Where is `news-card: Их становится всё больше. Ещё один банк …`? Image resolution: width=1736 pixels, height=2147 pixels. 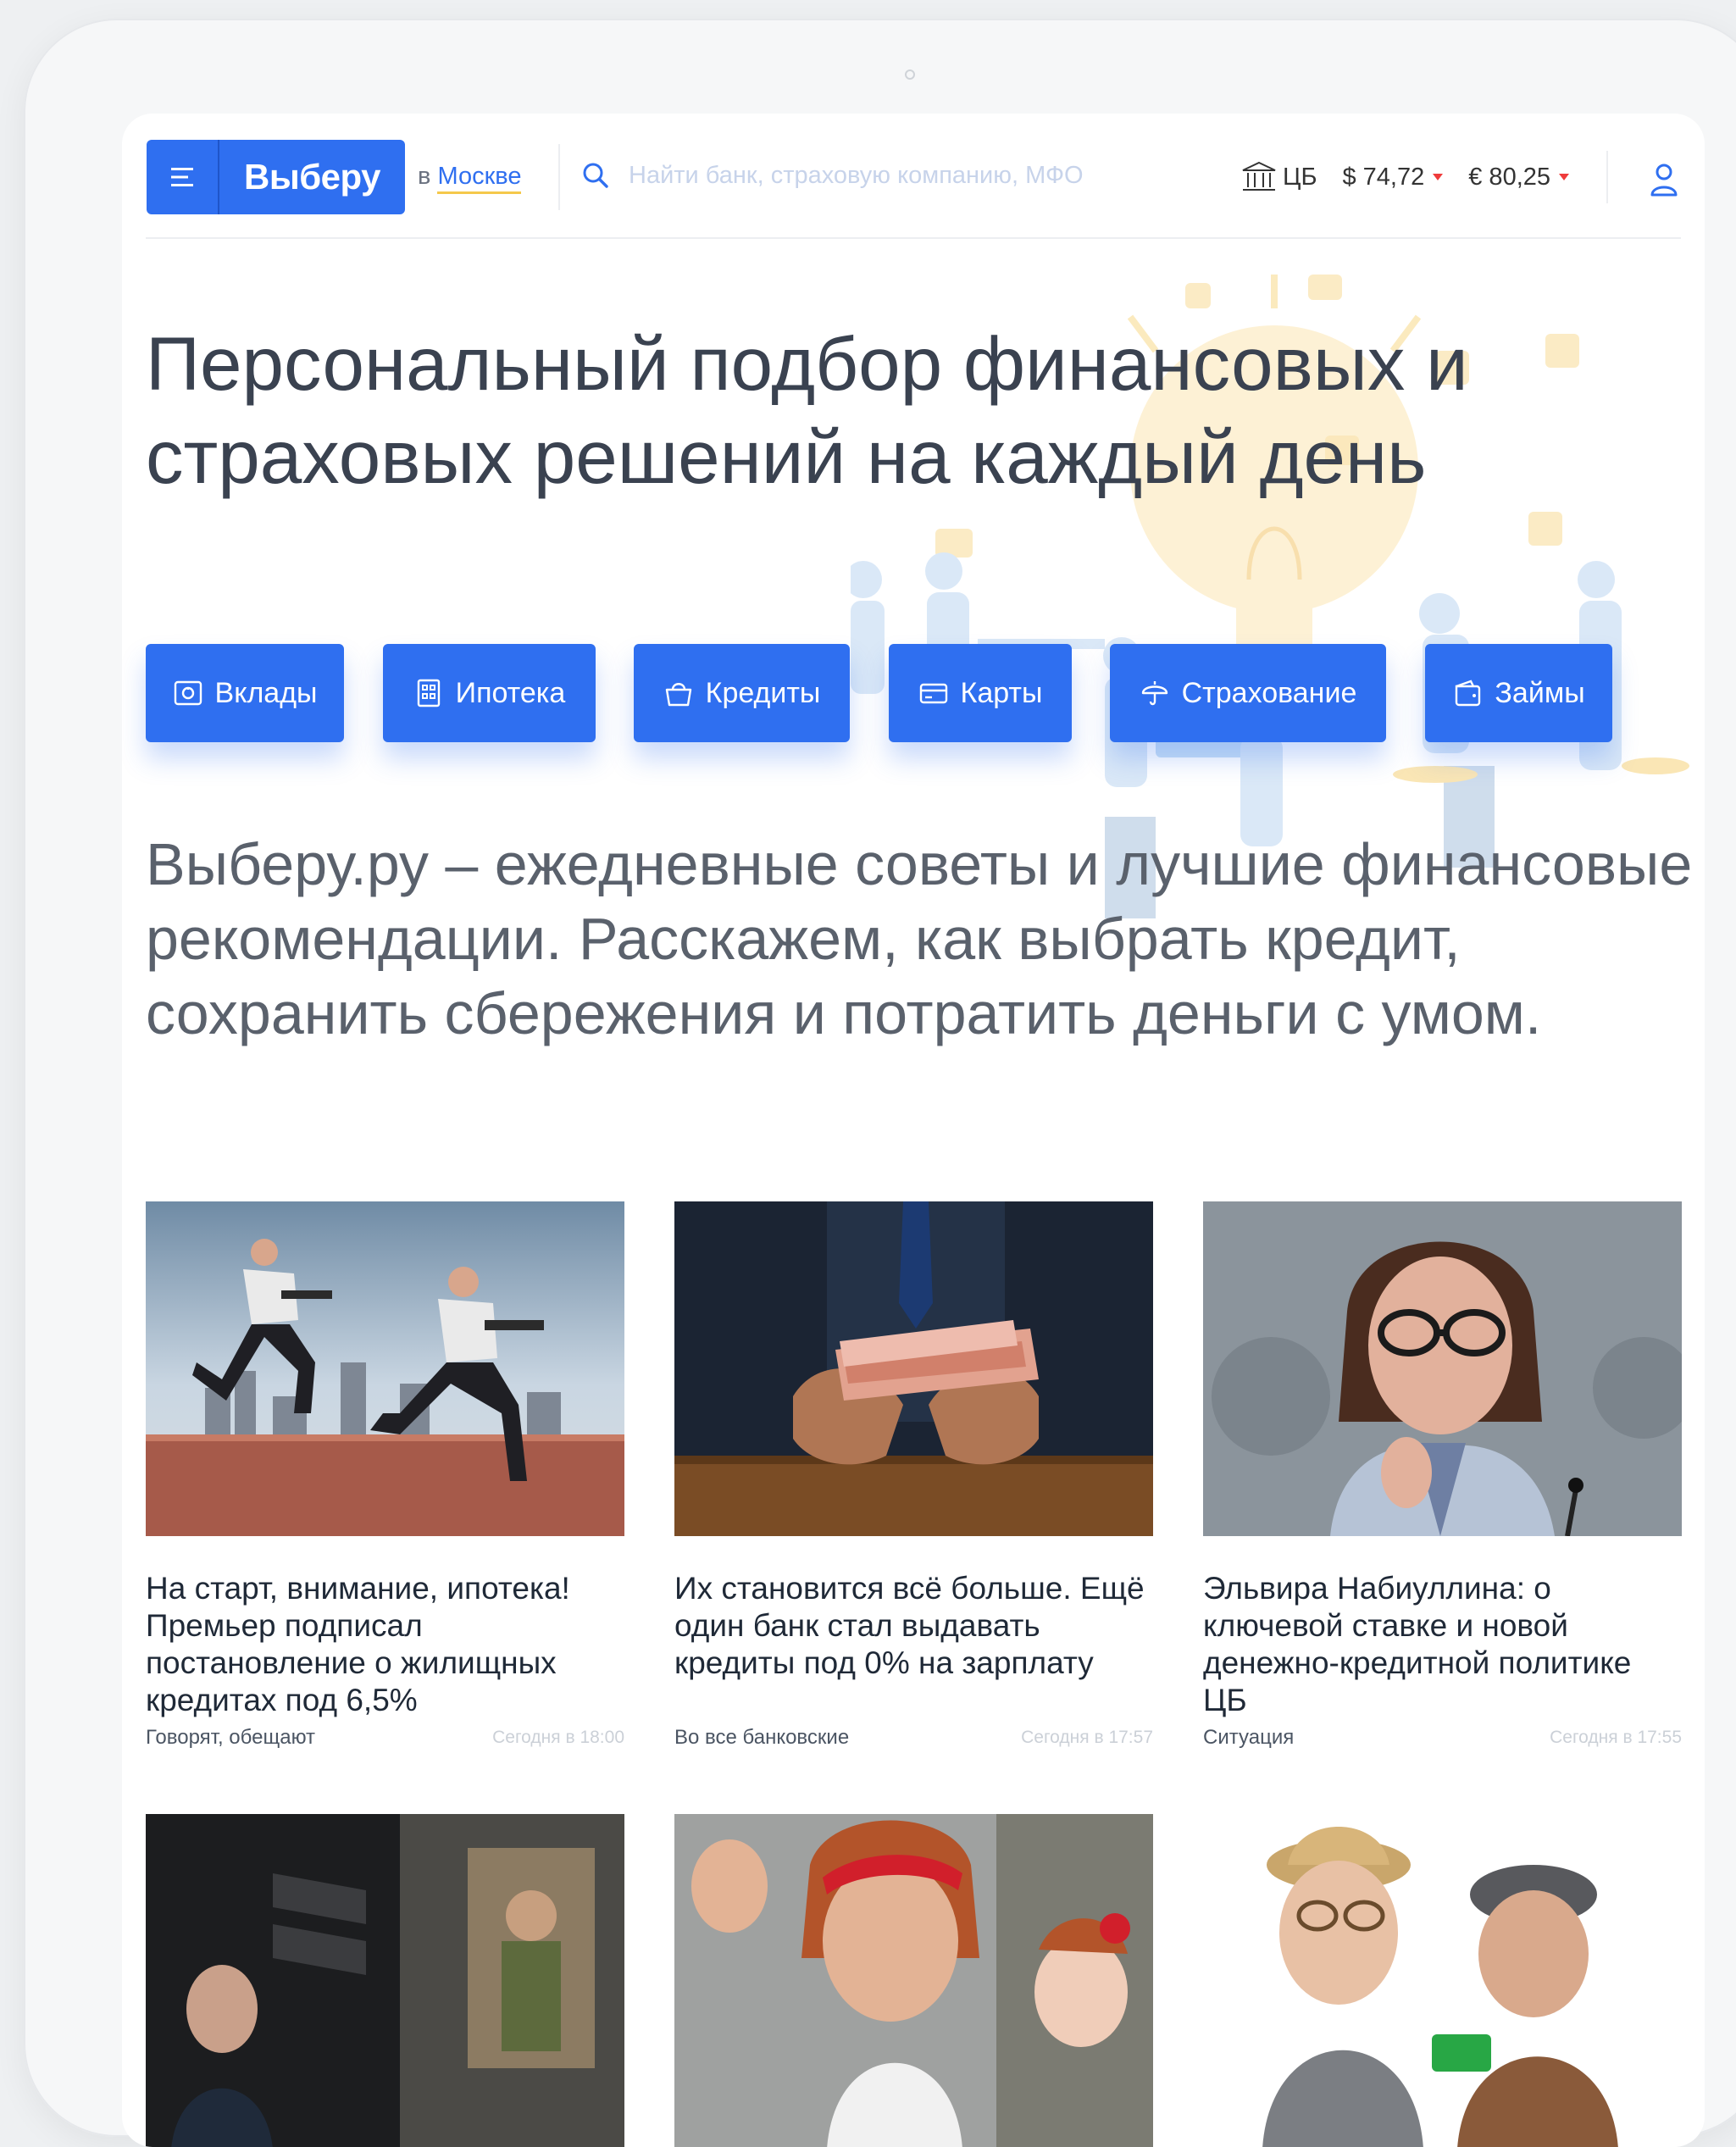 news-card: Их становится всё больше. Ещё один банк … is located at coordinates (913, 1475).